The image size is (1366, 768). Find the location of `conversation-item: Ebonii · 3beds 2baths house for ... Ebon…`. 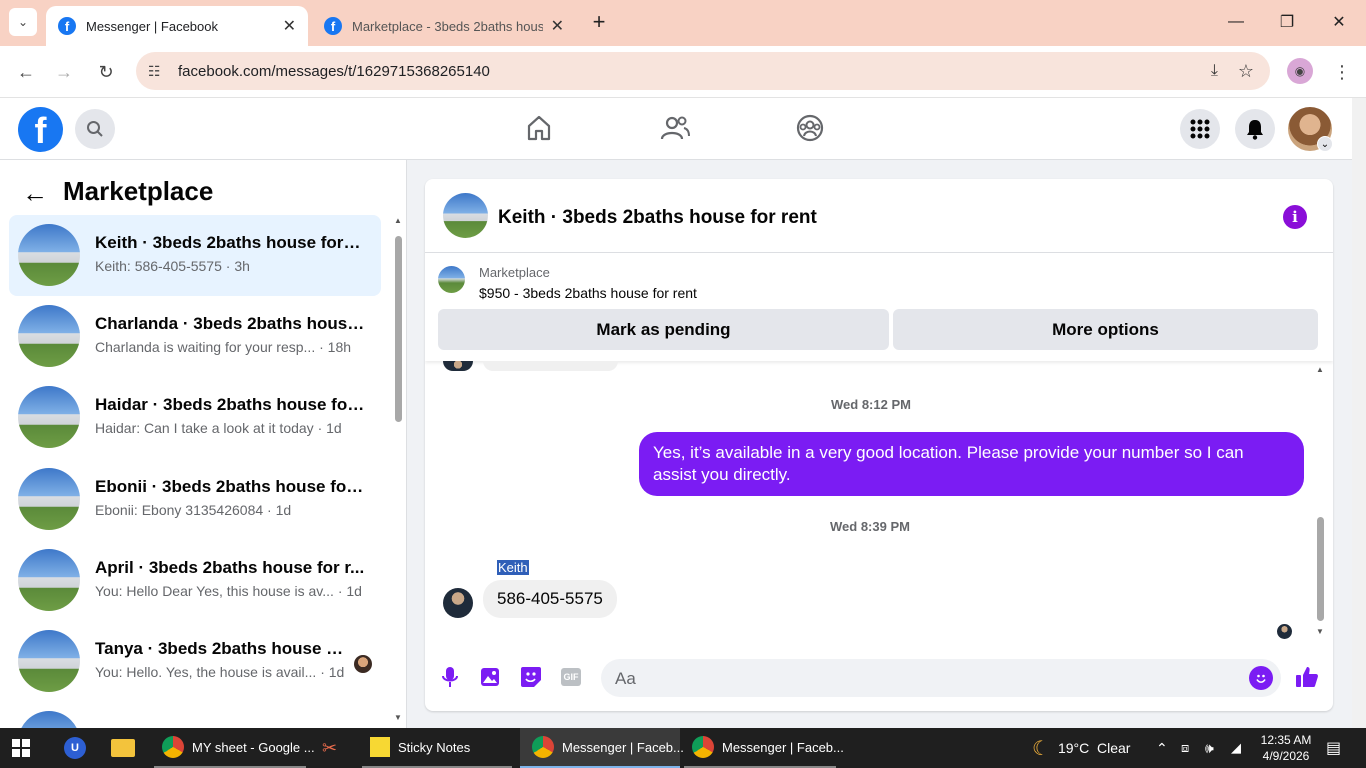

conversation-item: Ebonii · 3beds 2baths house for ... Ebon… is located at coordinates (195, 499).